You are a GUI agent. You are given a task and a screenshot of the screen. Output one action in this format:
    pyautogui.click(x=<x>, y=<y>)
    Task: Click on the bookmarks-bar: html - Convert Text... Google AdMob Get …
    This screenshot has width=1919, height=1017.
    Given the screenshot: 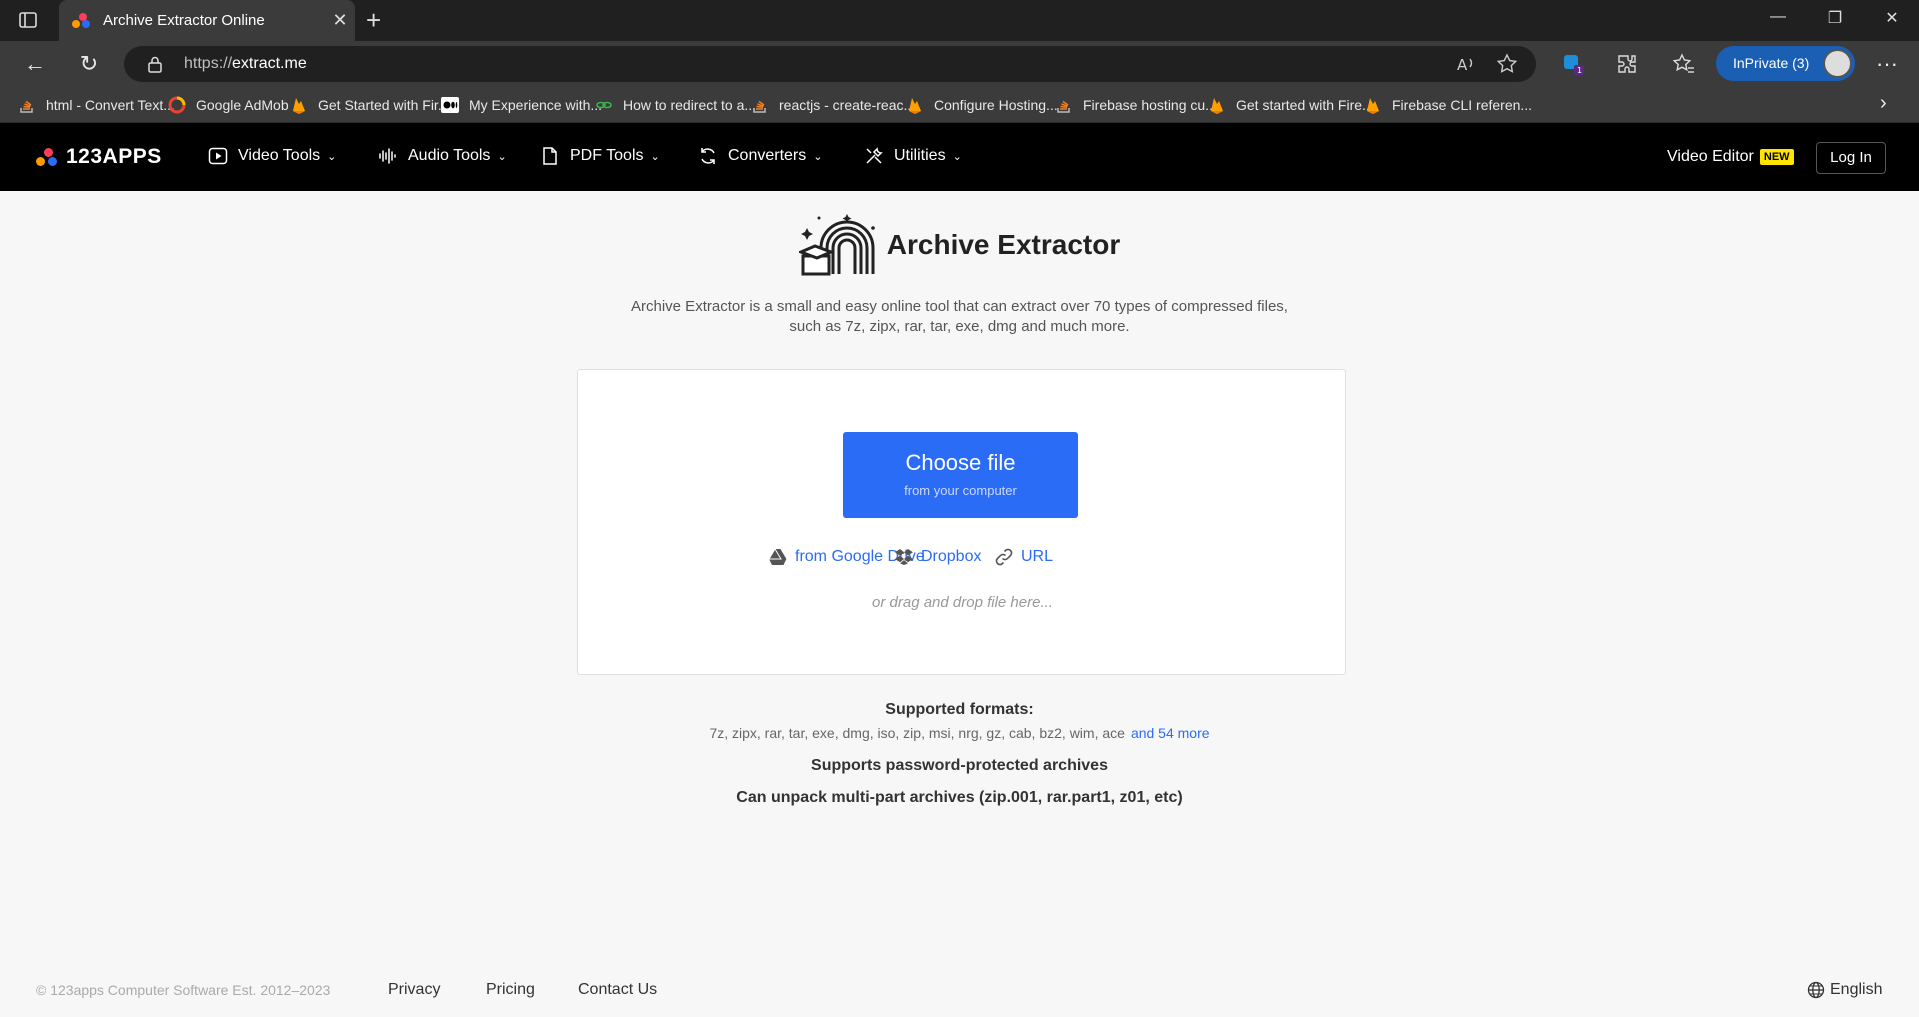 What is the action you would take?
    pyautogui.click(x=959, y=105)
    